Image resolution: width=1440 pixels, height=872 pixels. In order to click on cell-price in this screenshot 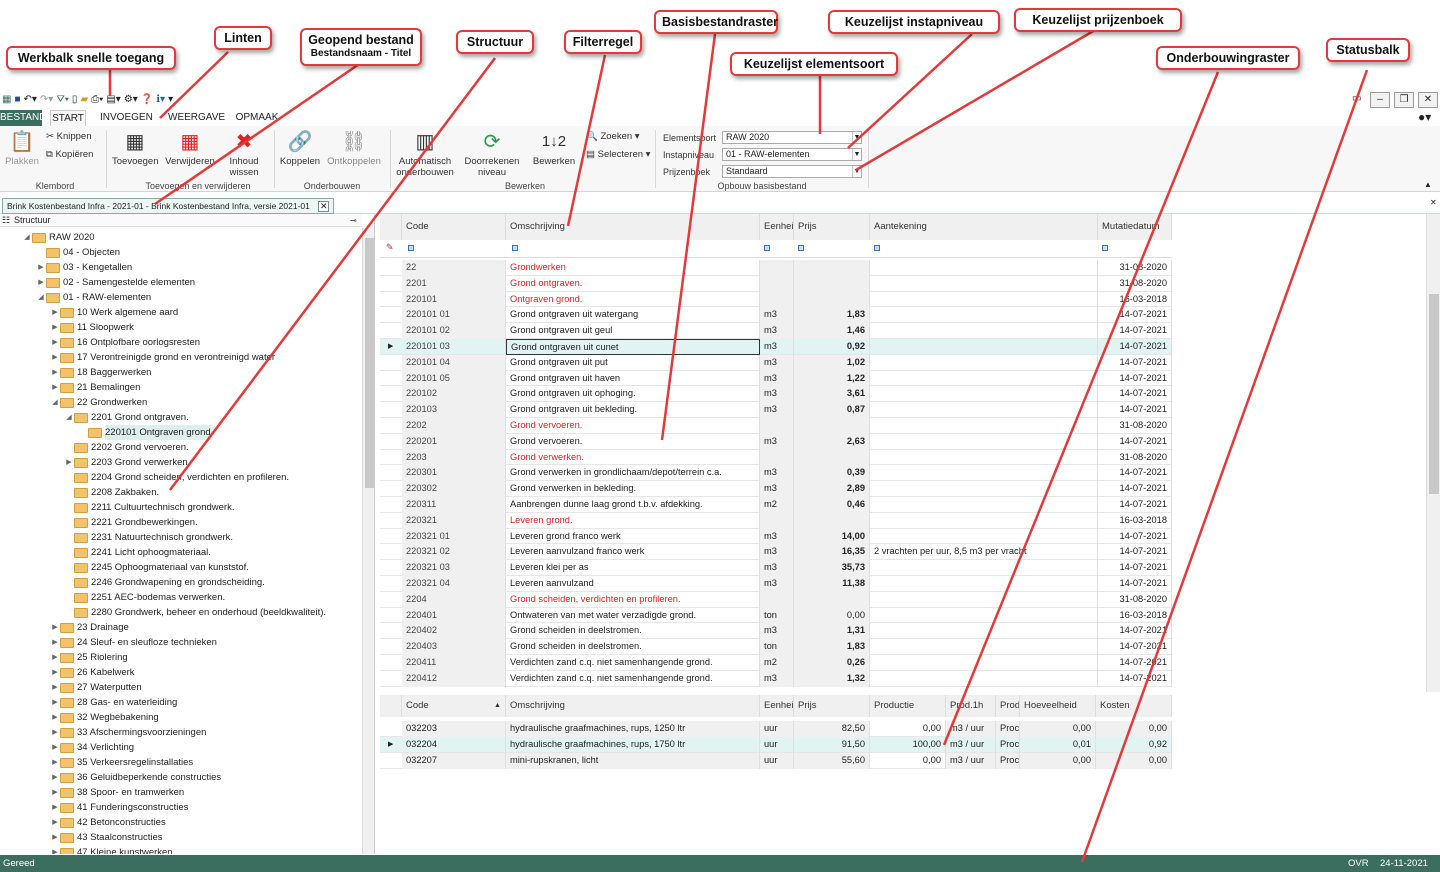, I will do `click(832, 599)`.